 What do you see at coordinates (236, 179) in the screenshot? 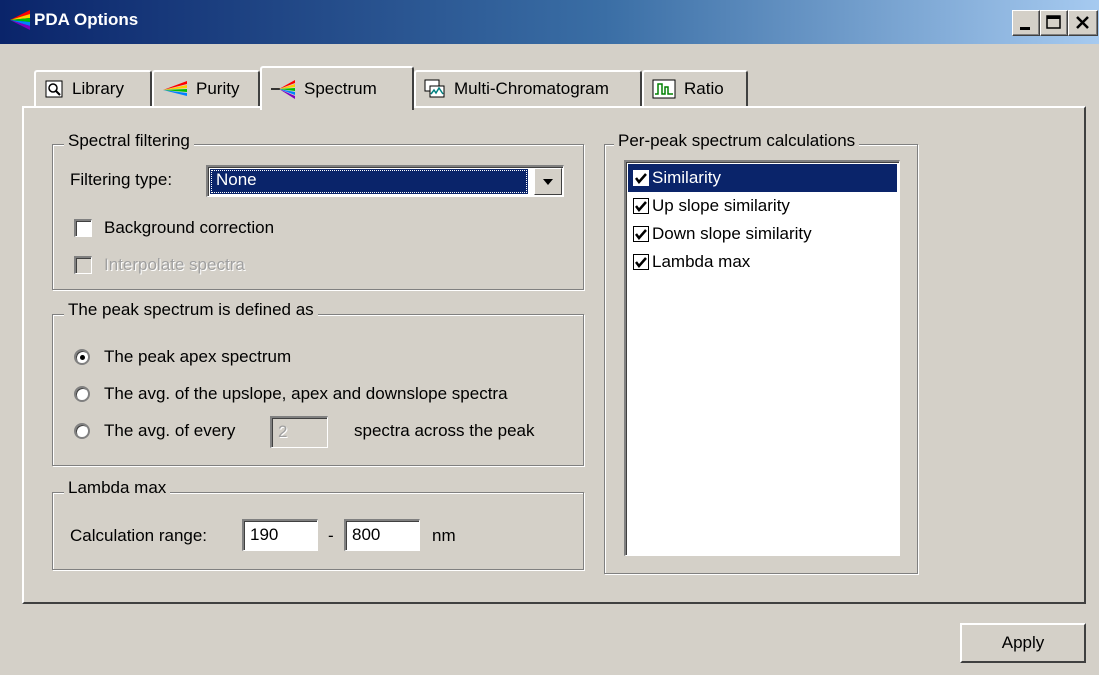
I see `filtering-type-value: None` at bounding box center [236, 179].